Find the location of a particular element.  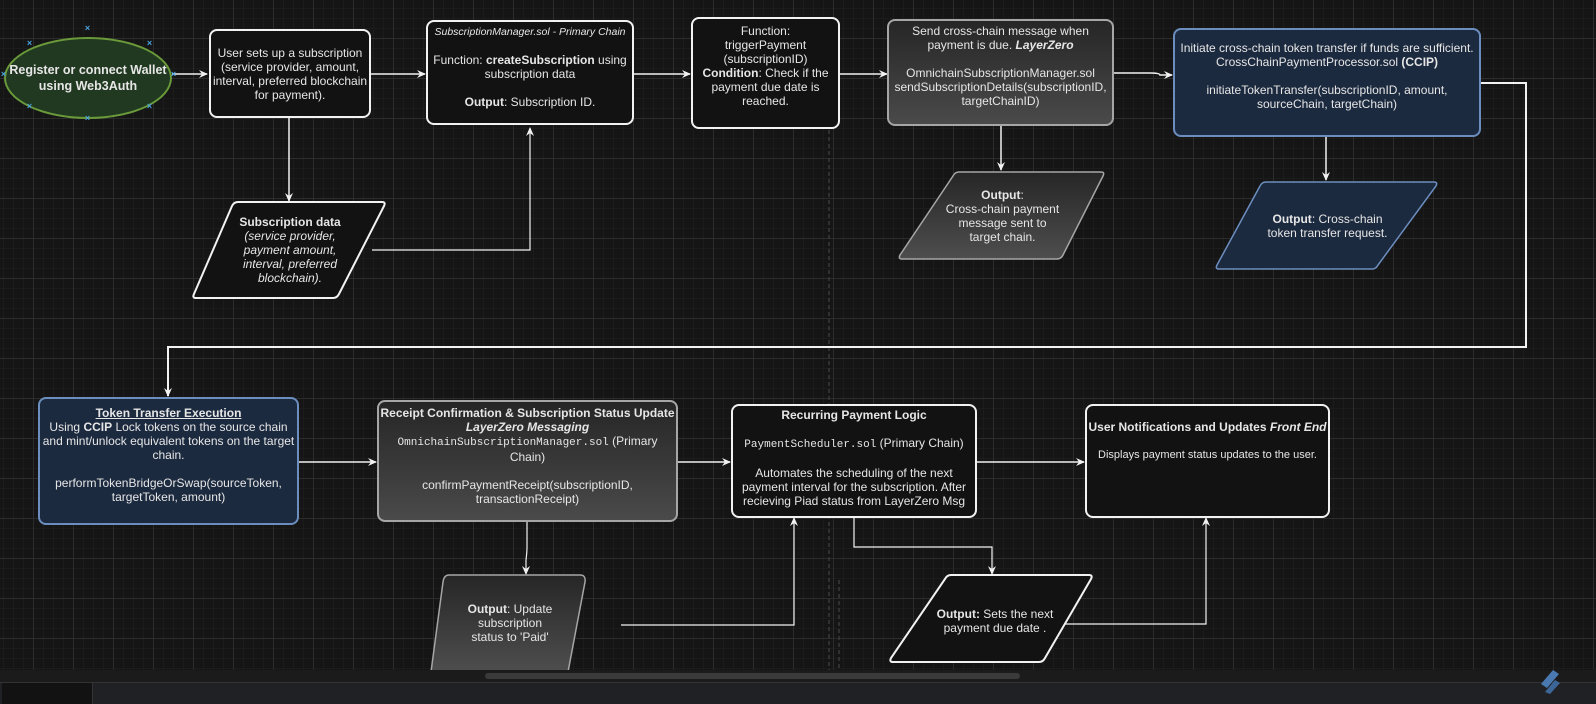

message-output-label: Output: is located at coordinates (1002, 195).